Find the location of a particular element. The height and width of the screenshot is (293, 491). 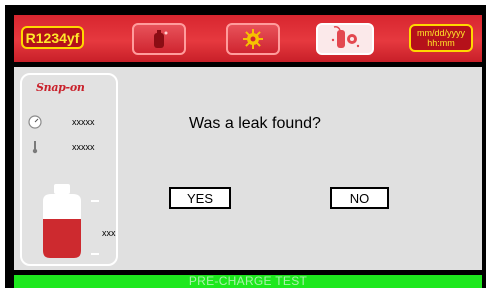

yes-button-label: YES is located at coordinates (199, 198).